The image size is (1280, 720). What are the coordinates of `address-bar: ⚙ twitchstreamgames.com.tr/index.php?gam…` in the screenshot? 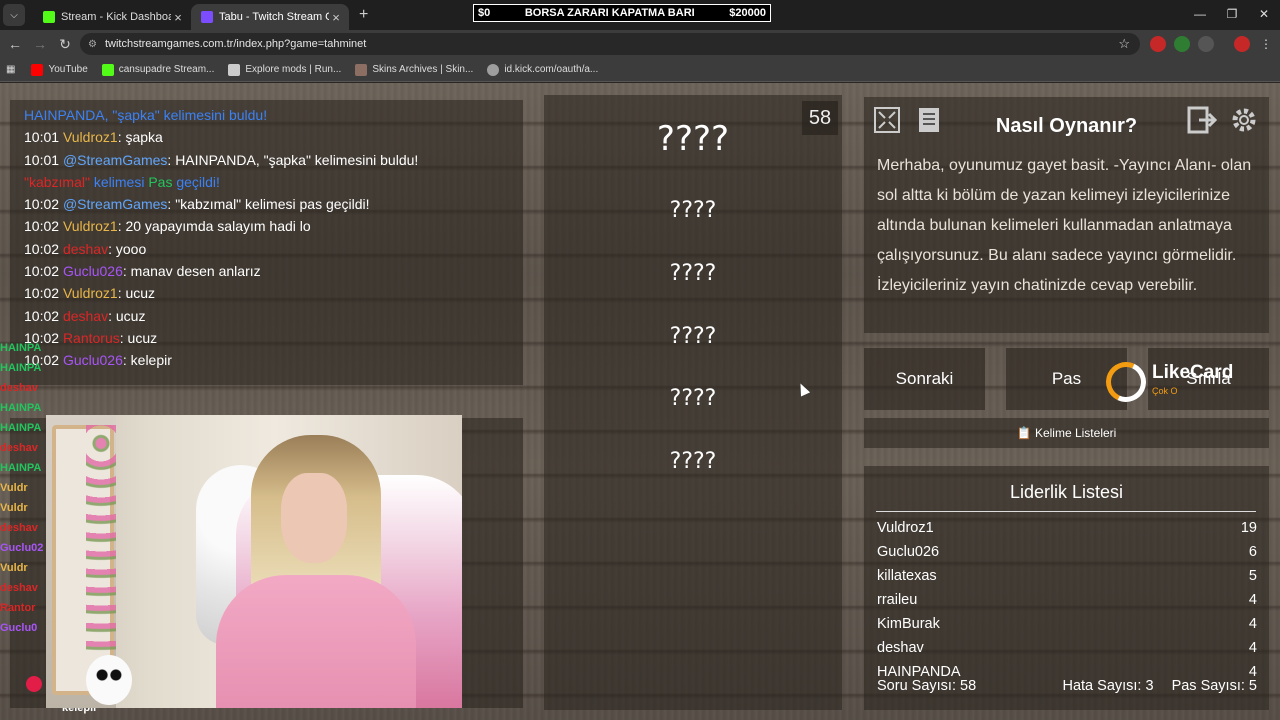 It's located at (610, 44).